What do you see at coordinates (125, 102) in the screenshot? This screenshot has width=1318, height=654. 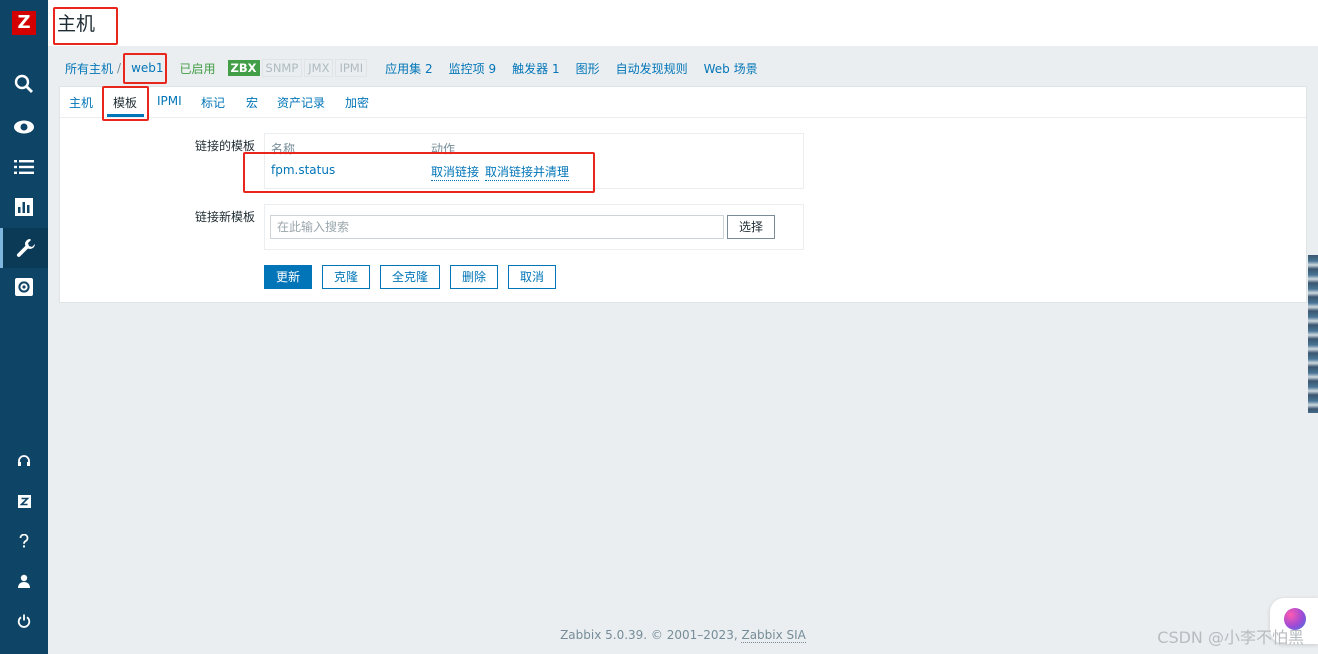 I see `tab-templates: 模板` at bounding box center [125, 102].